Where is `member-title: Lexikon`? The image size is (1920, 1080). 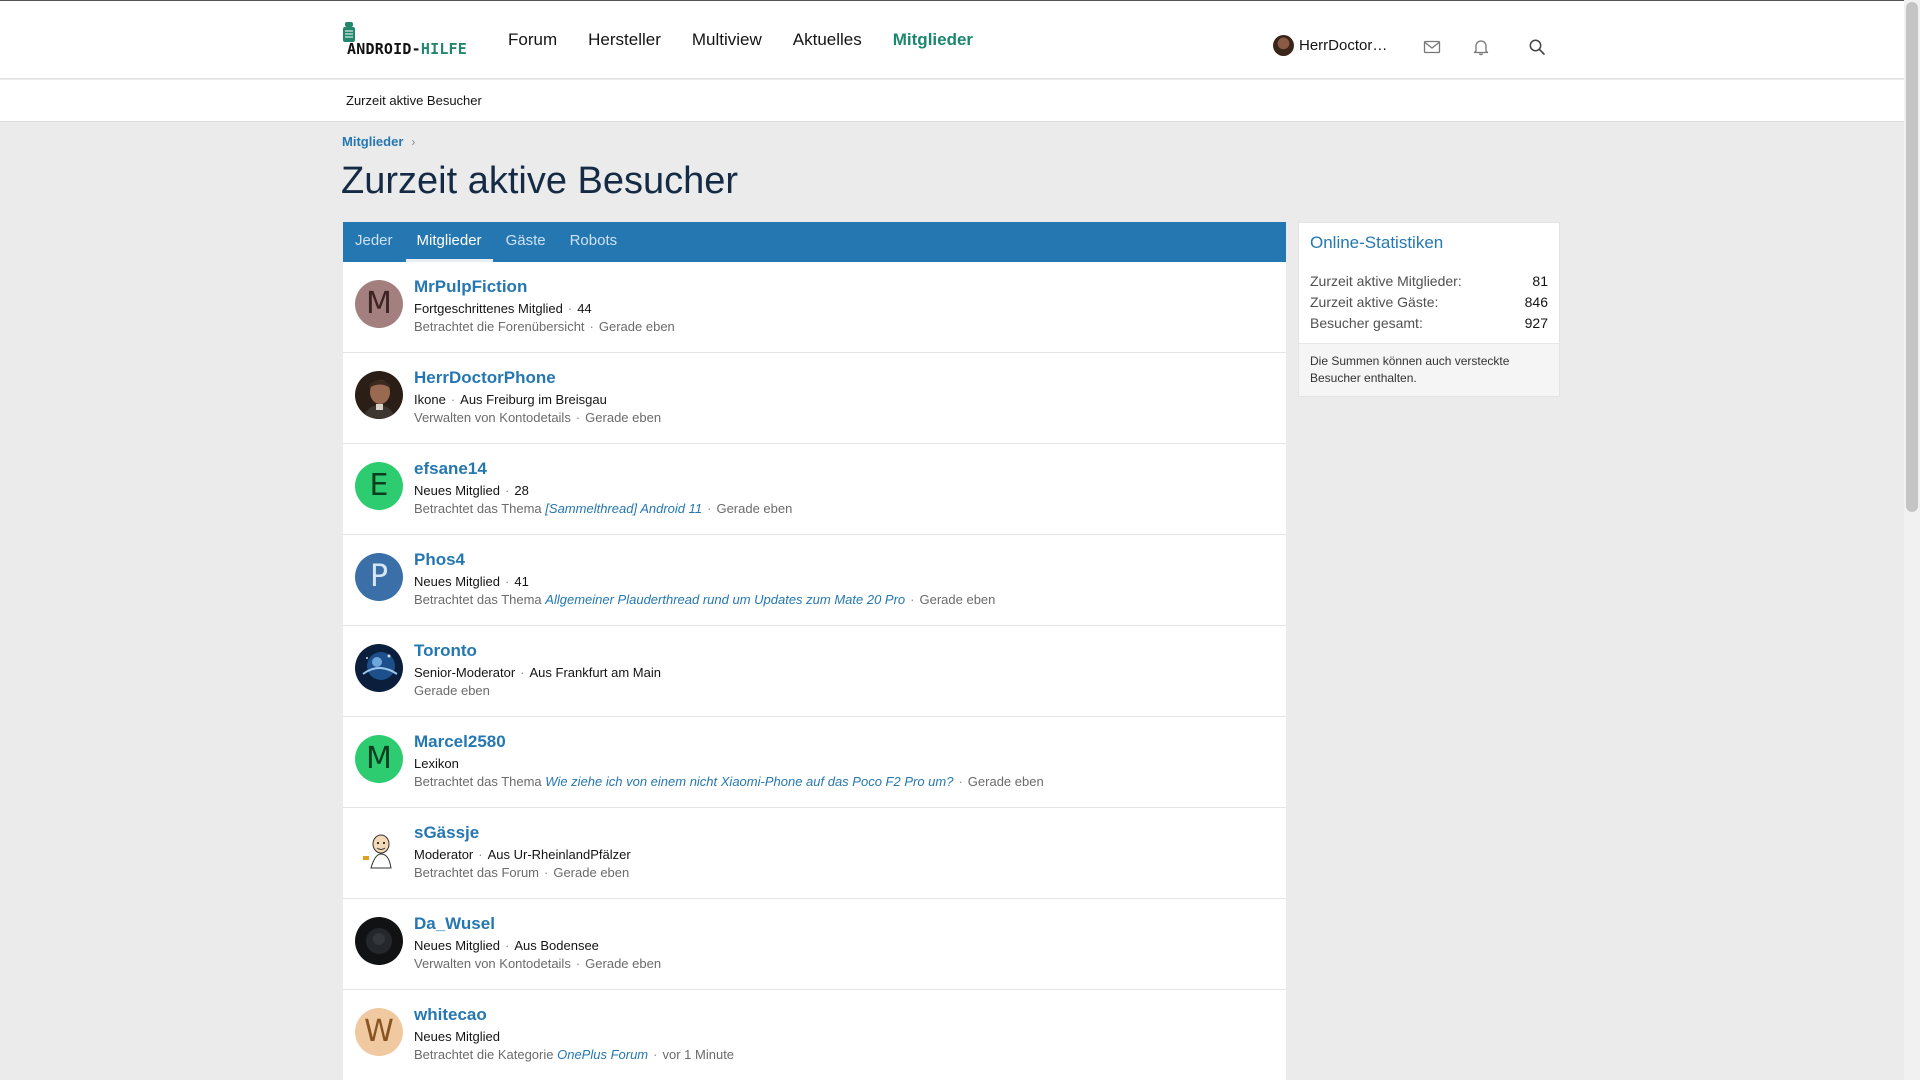 member-title: Lexikon is located at coordinates (436, 763).